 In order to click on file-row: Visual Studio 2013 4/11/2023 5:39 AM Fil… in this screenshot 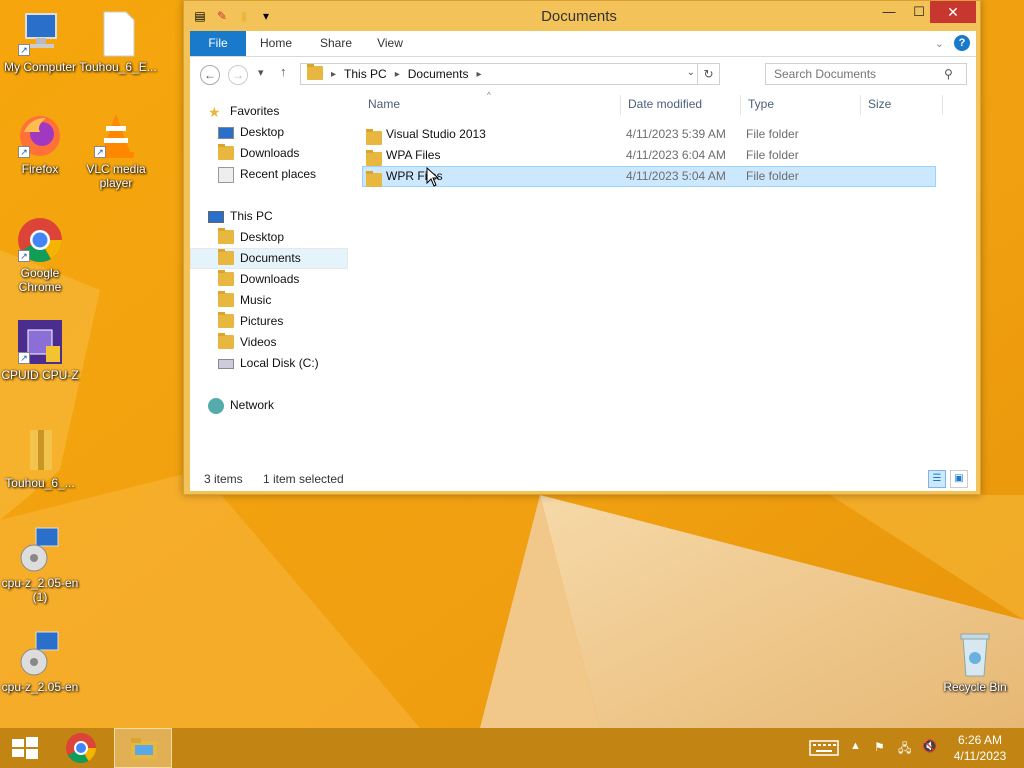, I will do `click(649, 134)`.